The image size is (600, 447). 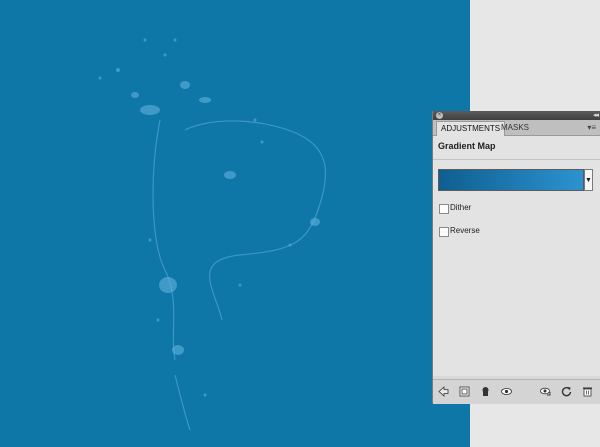 What do you see at coordinates (464, 391) in the screenshot?
I see `expanded-view-icon` at bounding box center [464, 391].